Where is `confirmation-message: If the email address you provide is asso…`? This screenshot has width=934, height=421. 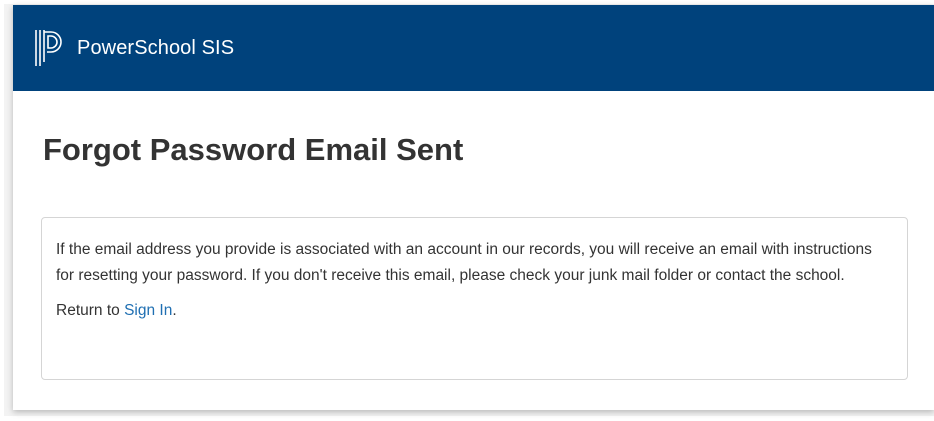 confirmation-message: If the email address you provide is asso… is located at coordinates (464, 262).